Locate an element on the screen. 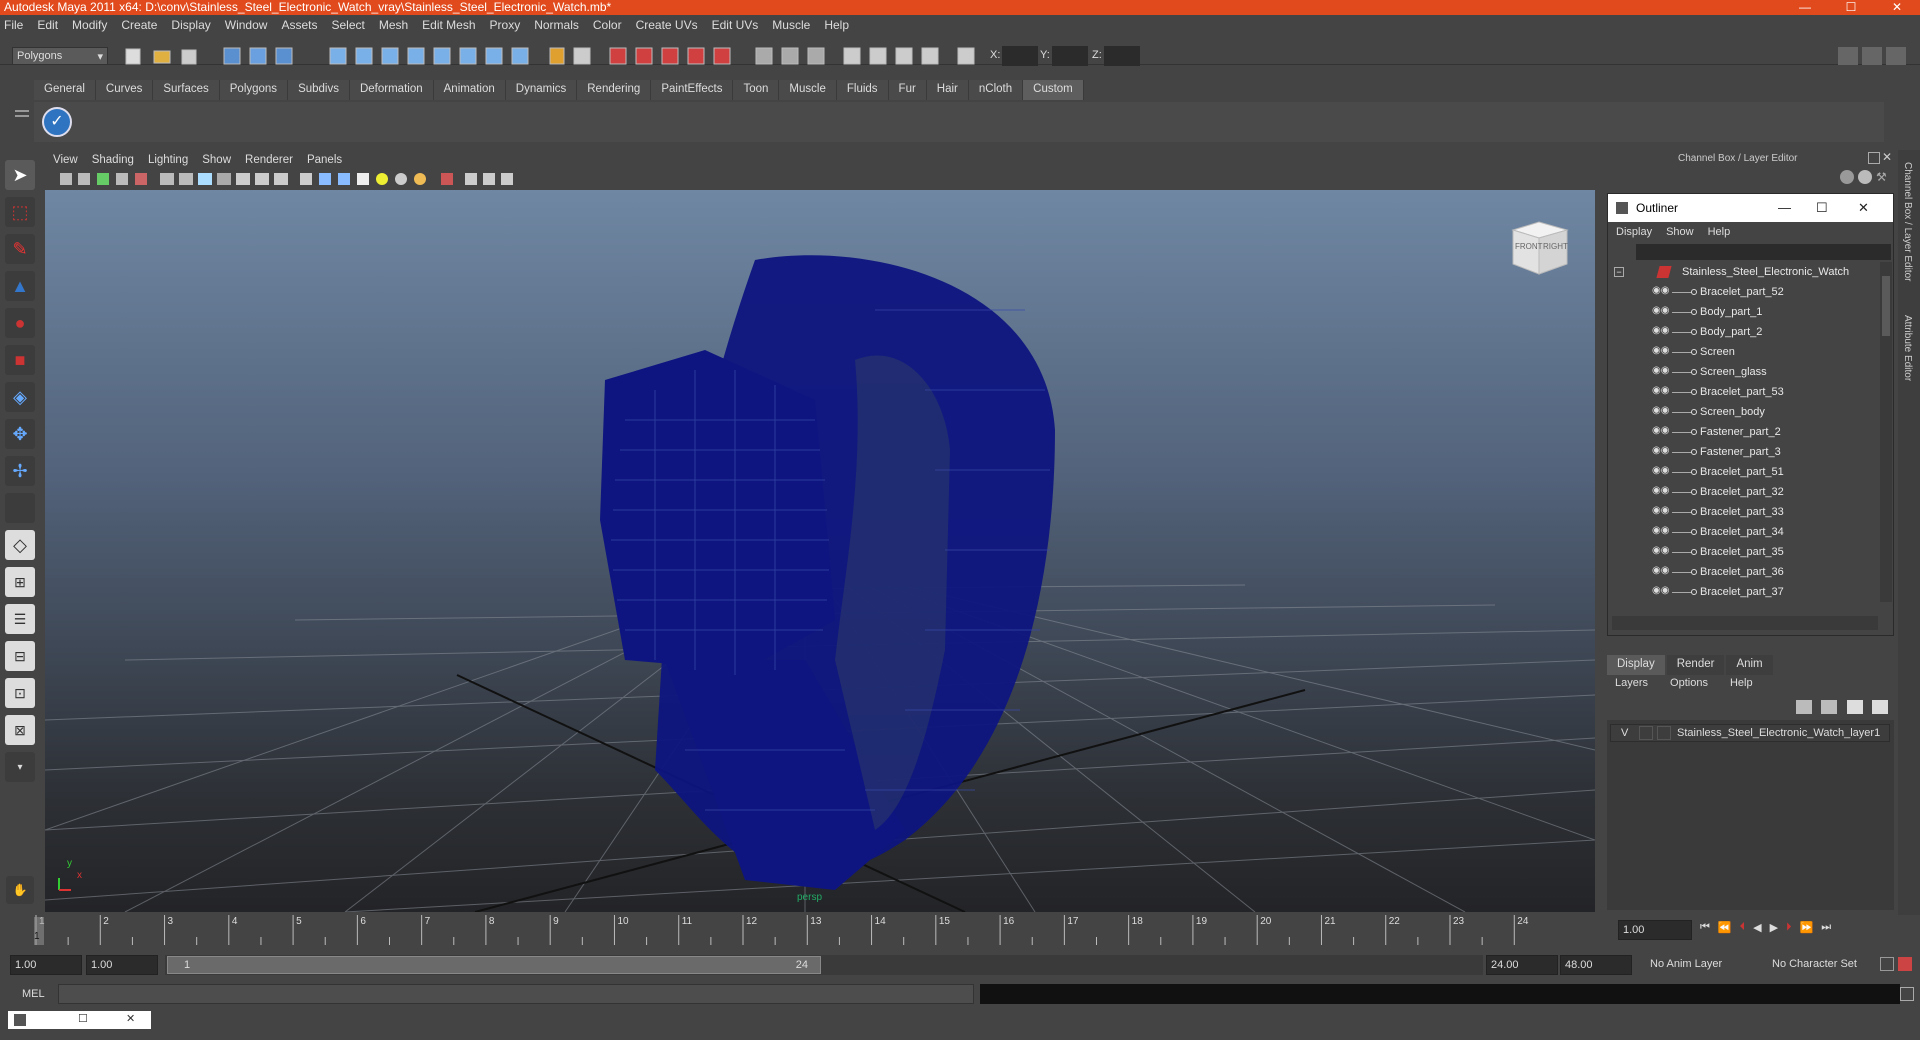 The image size is (1920, 1040). collapse-icon: ▾ is located at coordinates (20, 767).